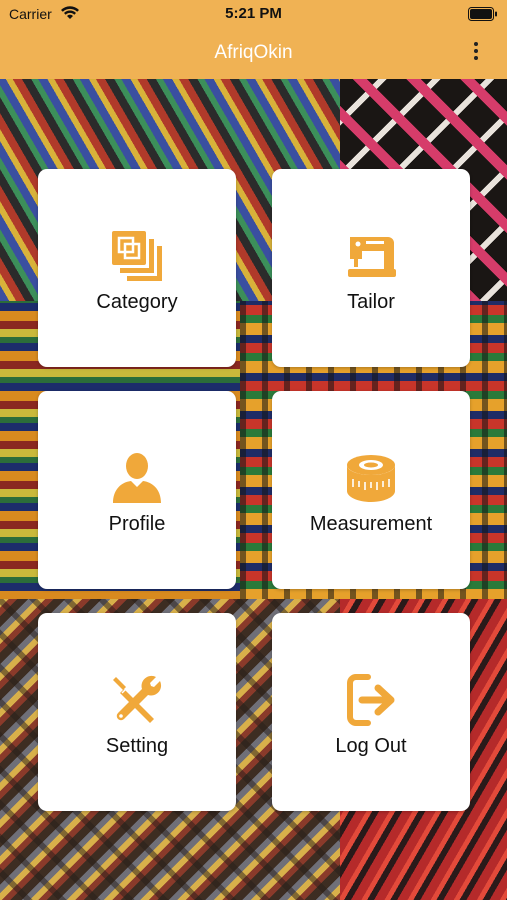 The height and width of the screenshot is (900, 507). What do you see at coordinates (476, 53) in the screenshot?
I see `more-menu-icon` at bounding box center [476, 53].